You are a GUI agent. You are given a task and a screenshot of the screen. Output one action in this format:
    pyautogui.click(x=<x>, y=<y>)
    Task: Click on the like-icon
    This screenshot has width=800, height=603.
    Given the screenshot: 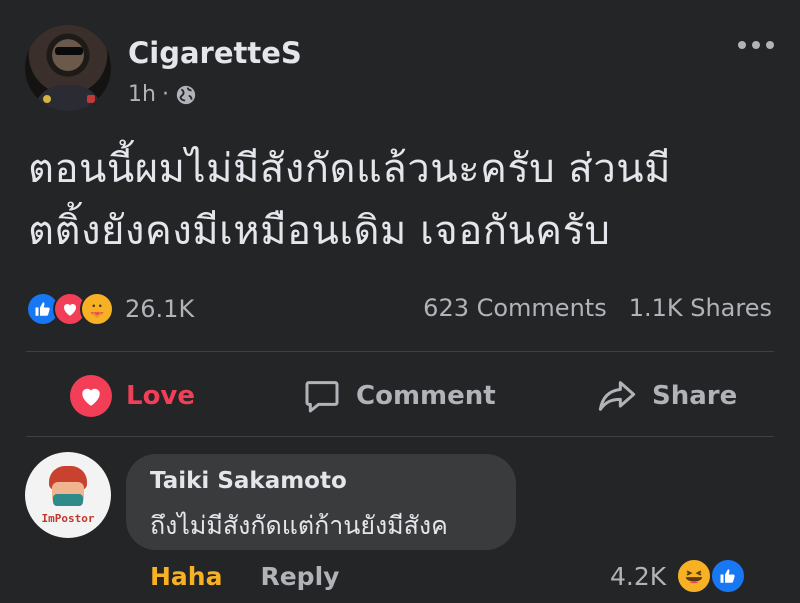 What is the action you would take?
    pyautogui.click(x=728, y=576)
    